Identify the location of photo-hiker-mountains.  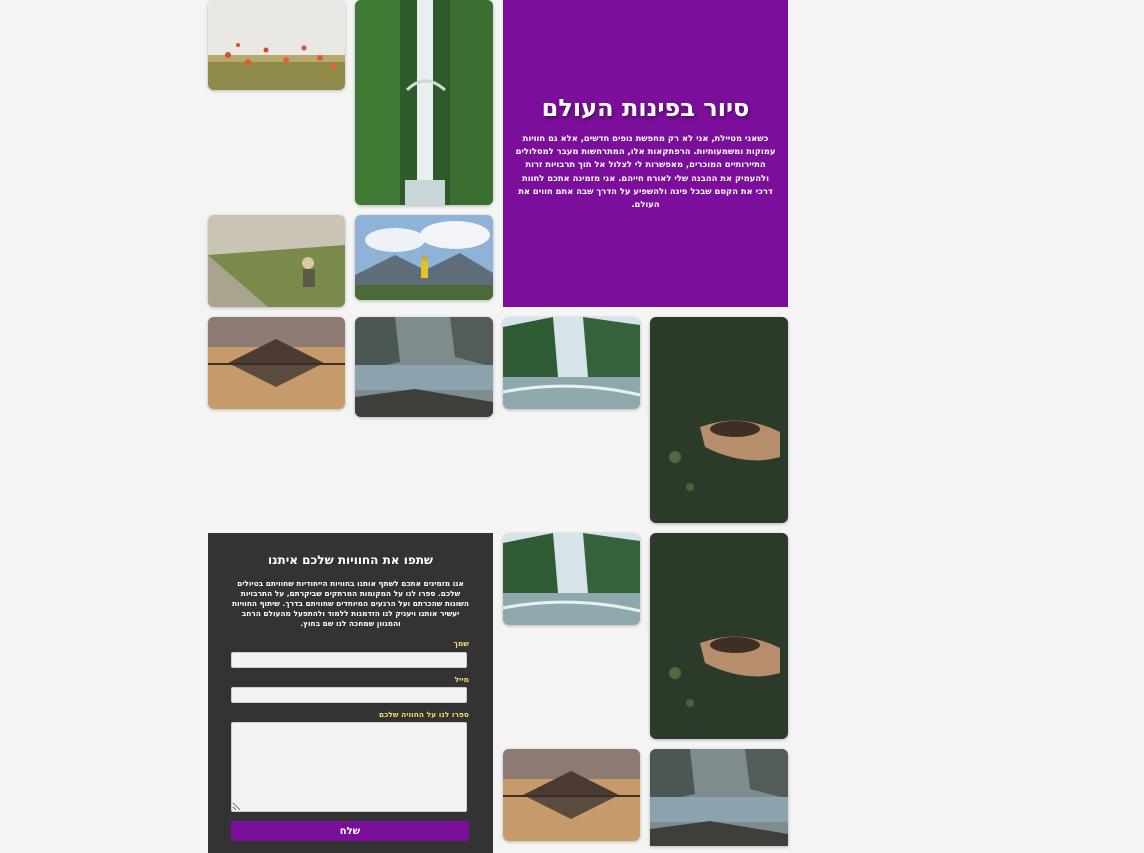
(424, 257).